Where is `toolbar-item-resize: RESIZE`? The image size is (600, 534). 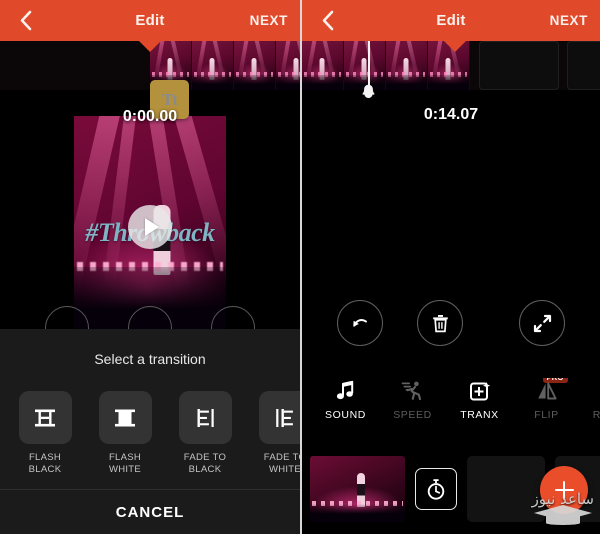
toolbar-item-resize: RESIZE is located at coordinates (590, 399).